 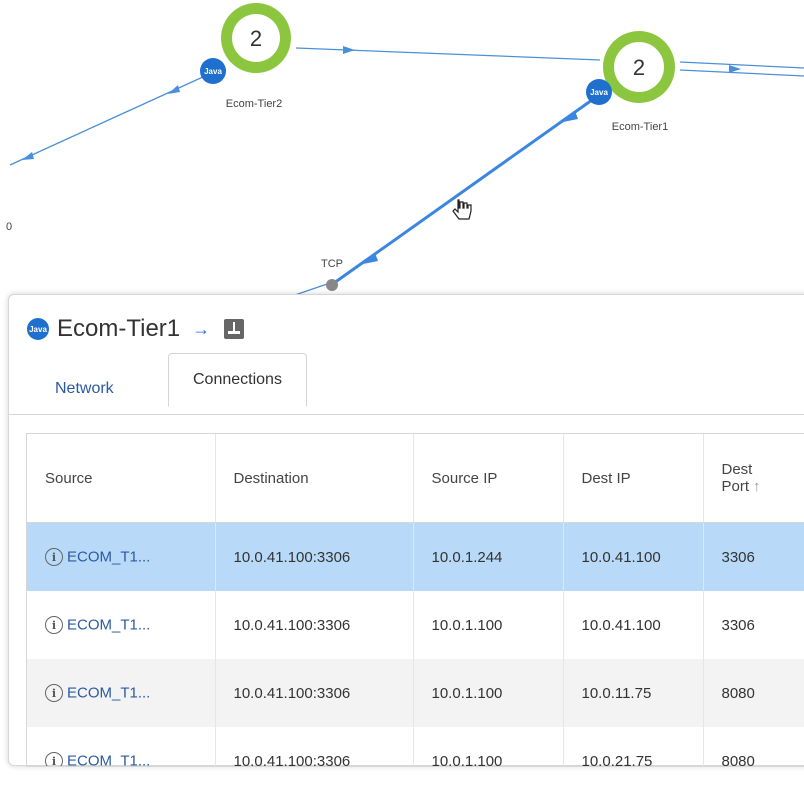 What do you see at coordinates (254, 104) in the screenshot?
I see `node-label: Ecom-Tier2` at bounding box center [254, 104].